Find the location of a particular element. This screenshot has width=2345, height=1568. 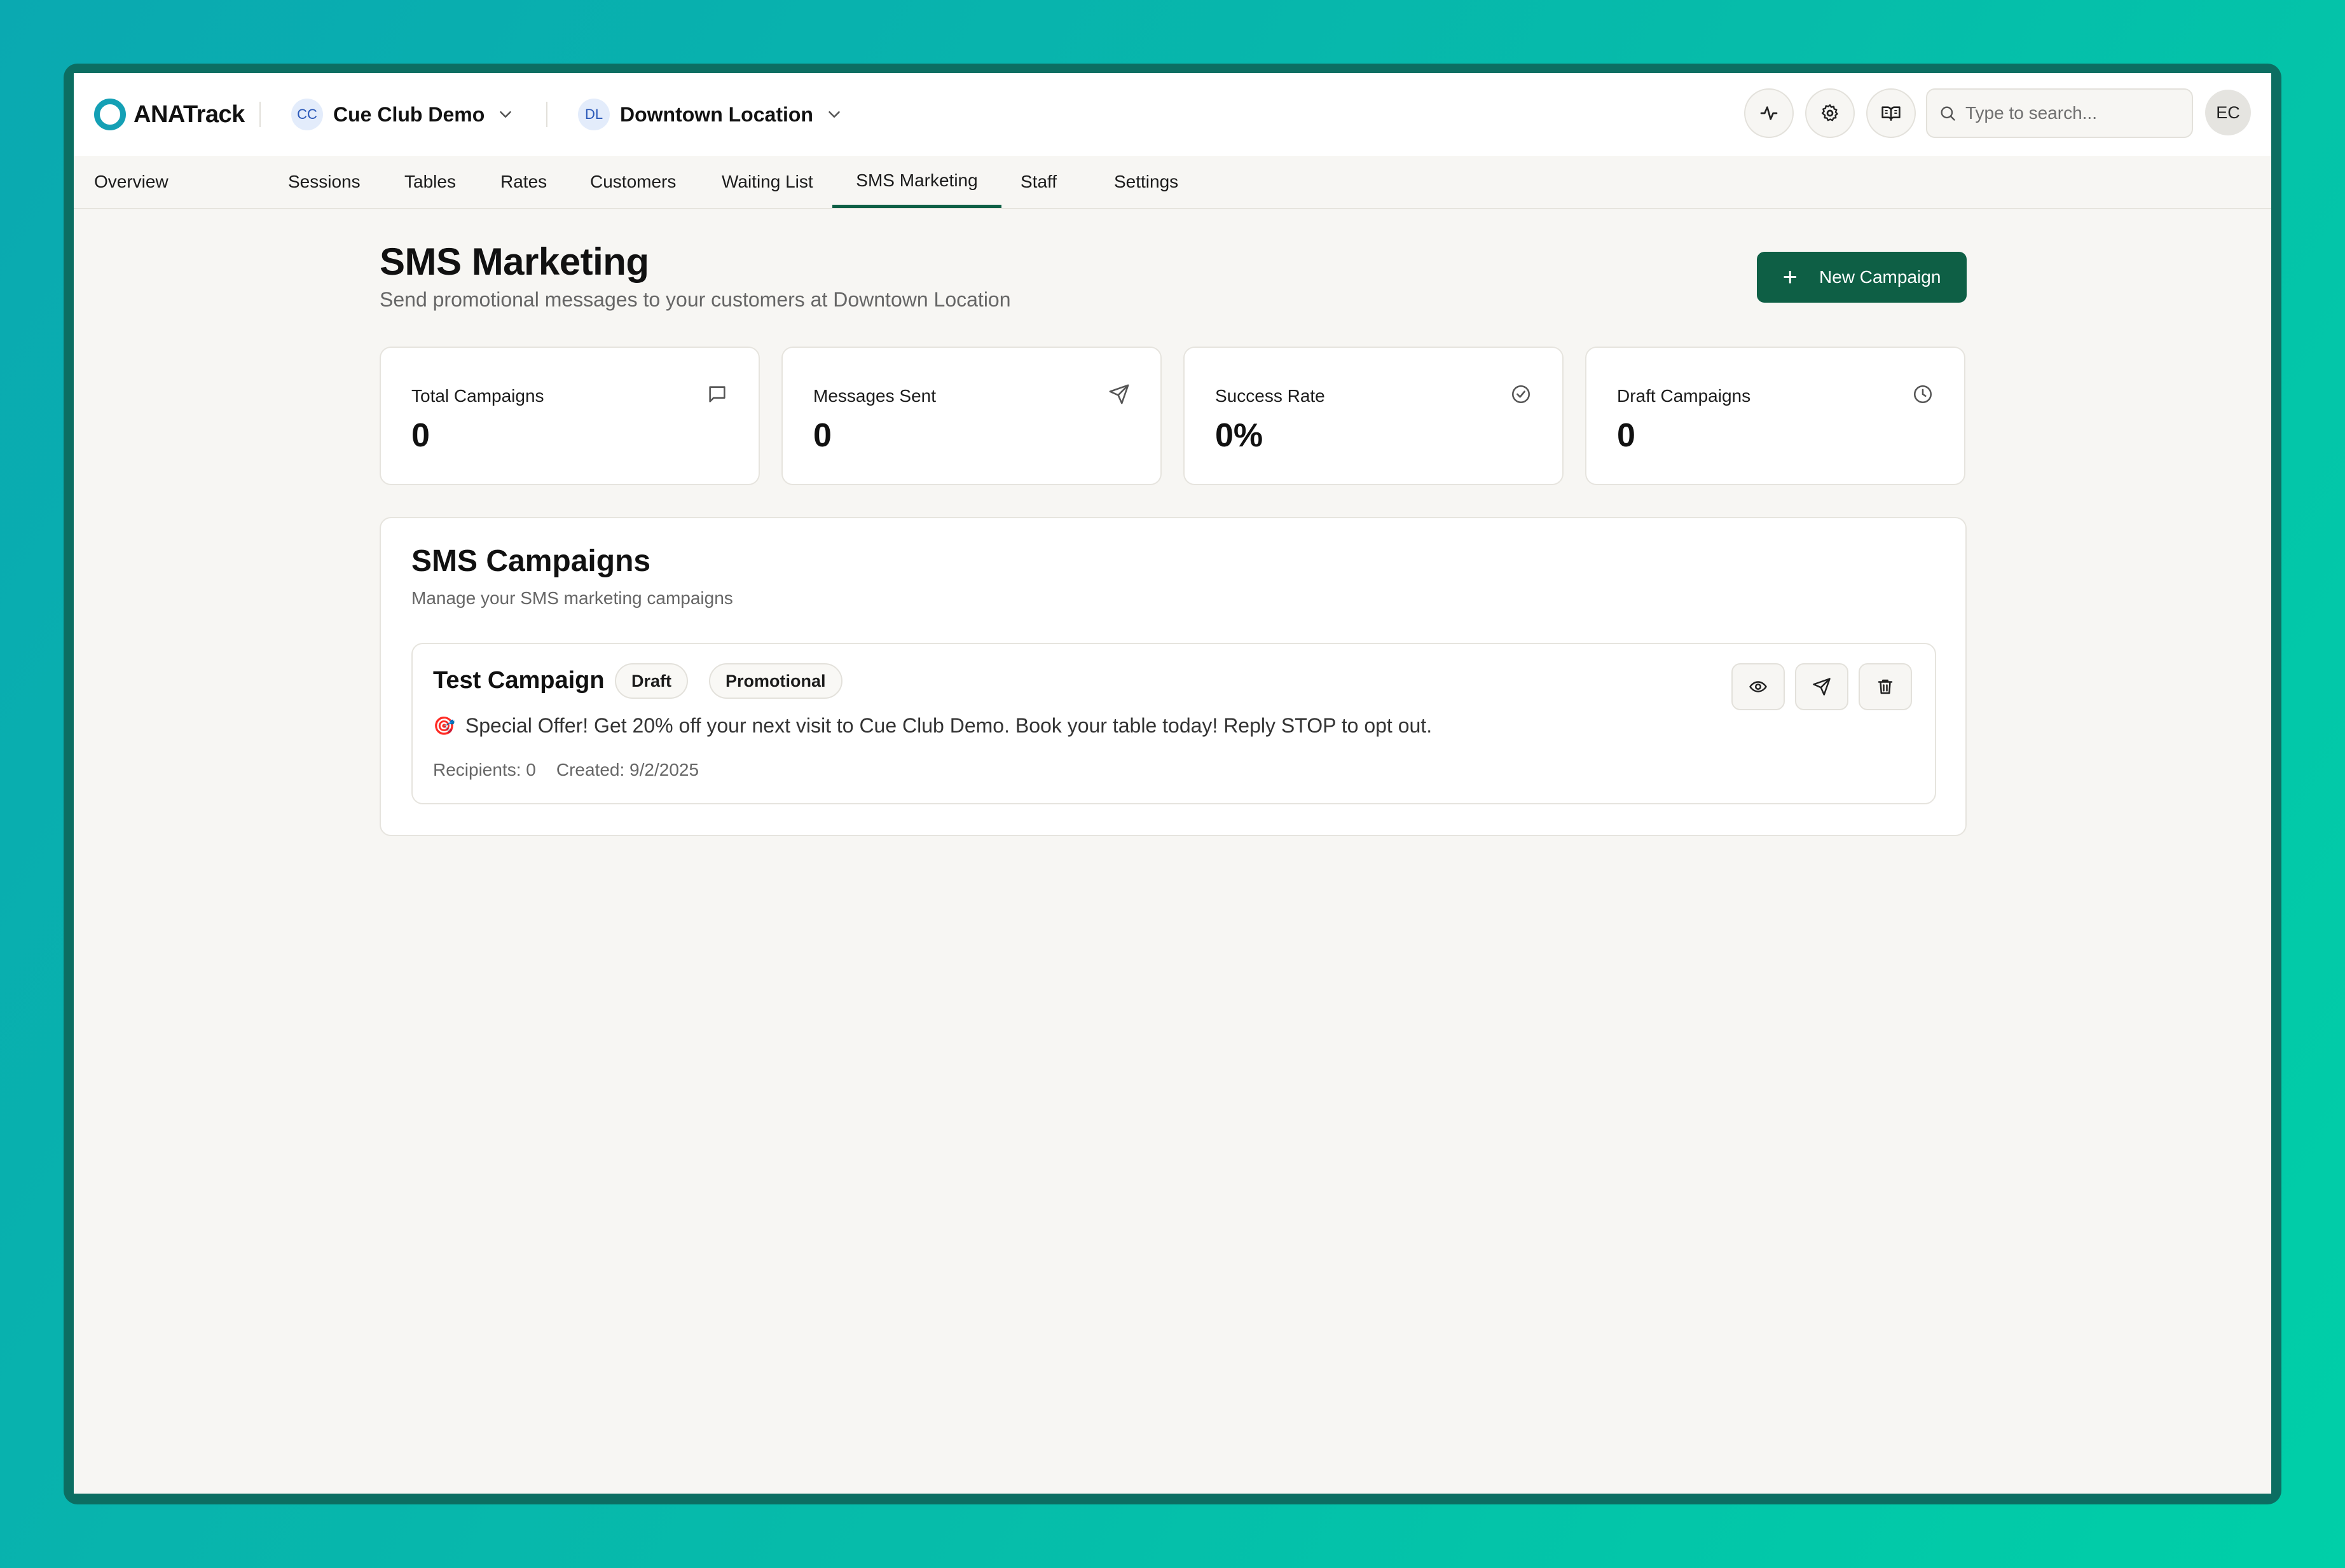

activity-icon is located at coordinates (1769, 113).